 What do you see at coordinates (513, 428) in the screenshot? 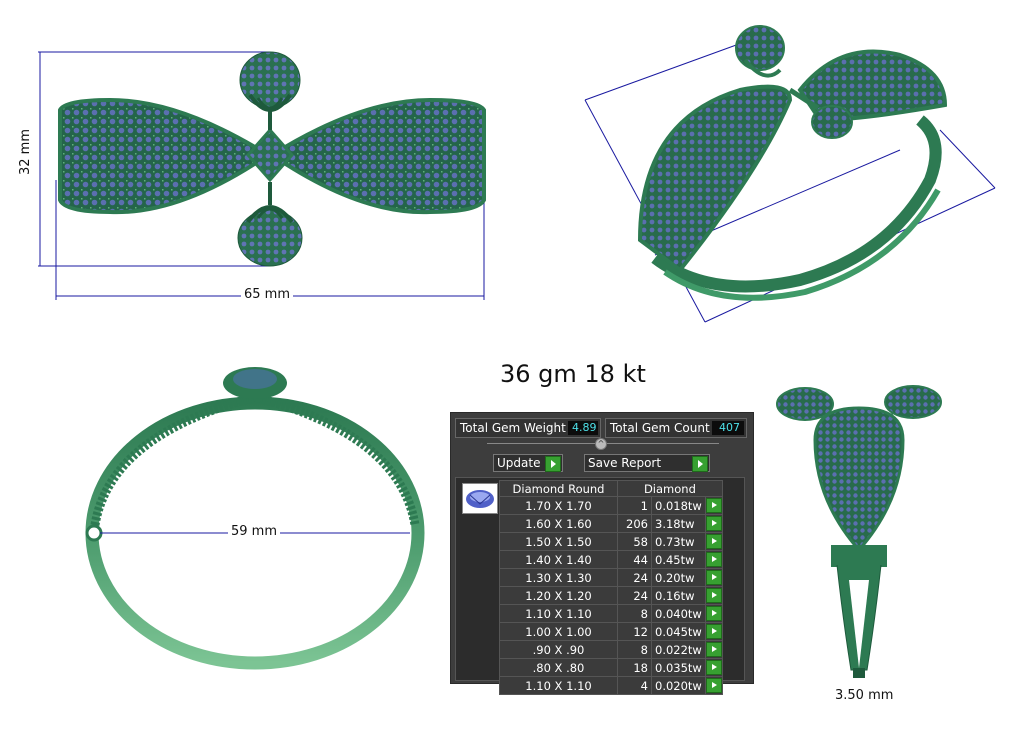
I see `total-gem-weight-label: Total Gem Weight` at bounding box center [513, 428].